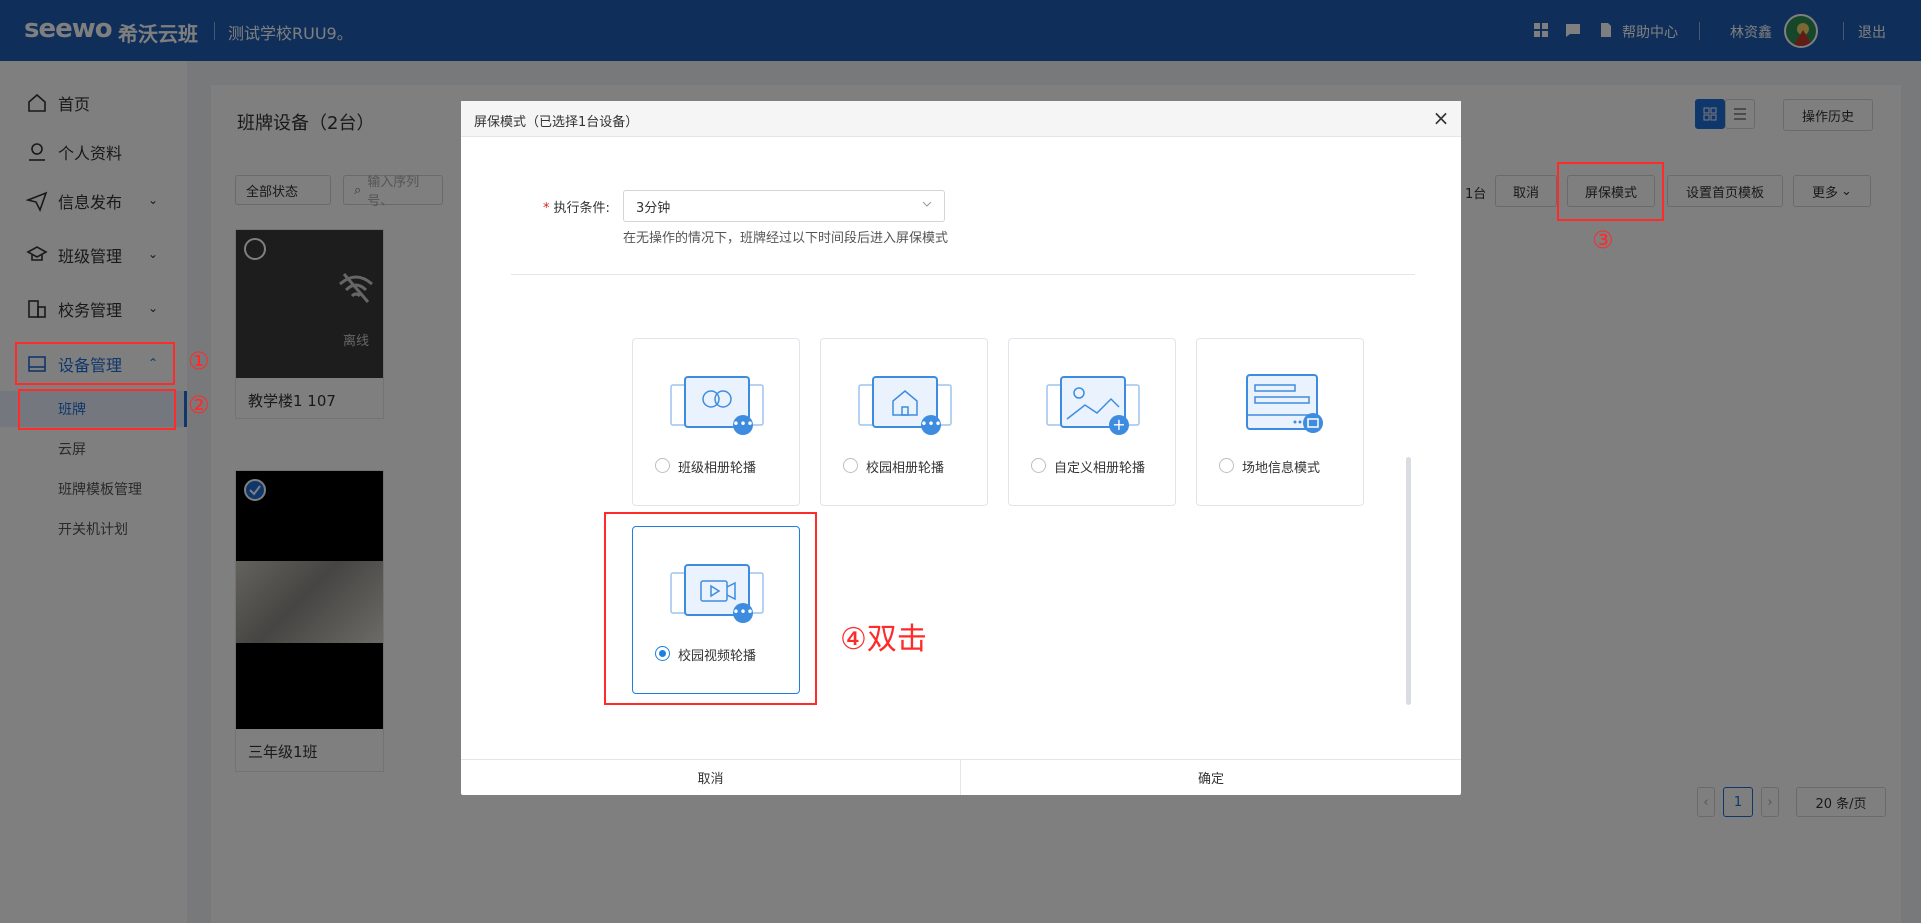  I want to click on condition-hint: 在无操作的情况下，班牌经过以下时间段后进入屏保模式, so click(786, 238).